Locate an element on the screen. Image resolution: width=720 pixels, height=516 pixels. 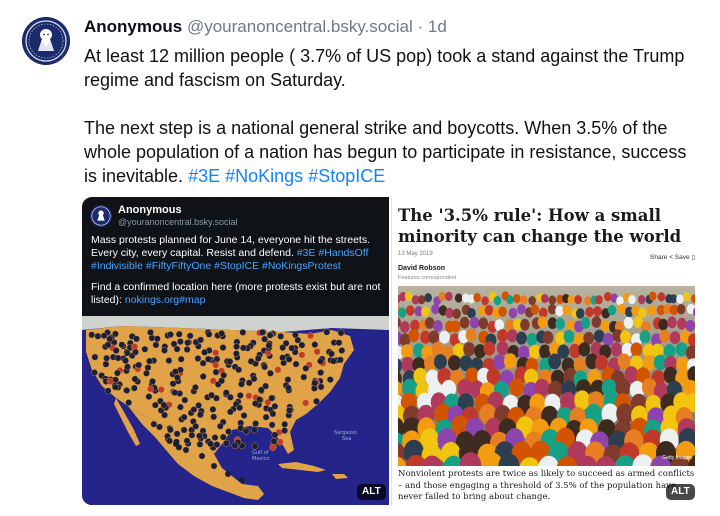
crowd-photo is located at coordinates (546, 376).